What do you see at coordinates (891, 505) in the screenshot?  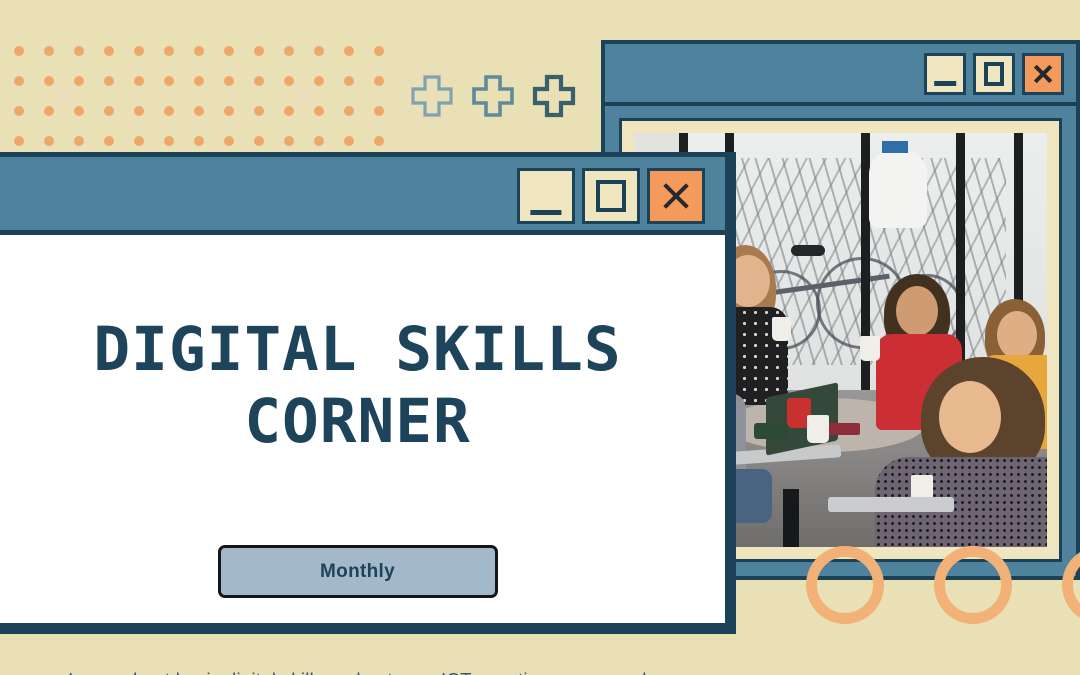 I see `photo-laptop` at bounding box center [891, 505].